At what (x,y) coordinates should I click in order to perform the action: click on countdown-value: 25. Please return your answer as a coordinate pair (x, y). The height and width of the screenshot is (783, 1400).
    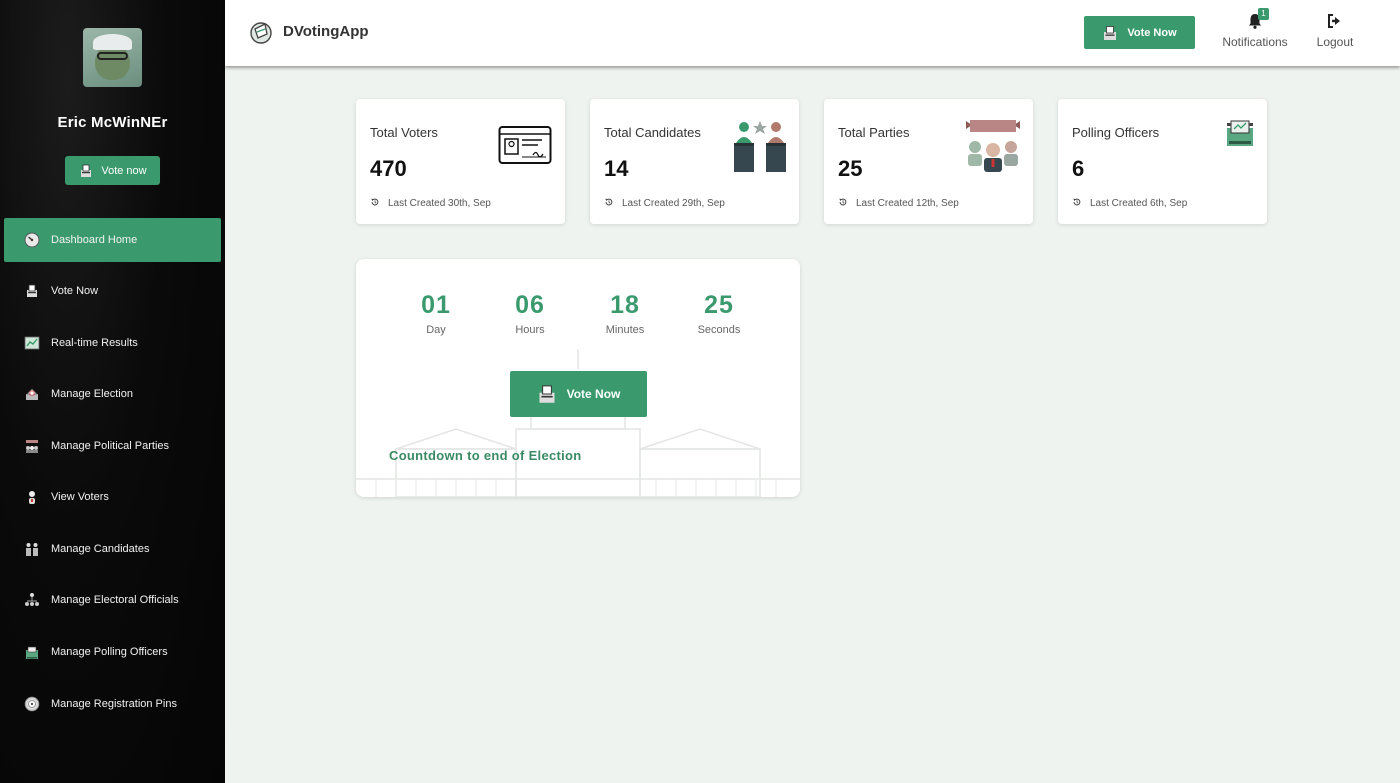
    Looking at the image, I should click on (719, 305).